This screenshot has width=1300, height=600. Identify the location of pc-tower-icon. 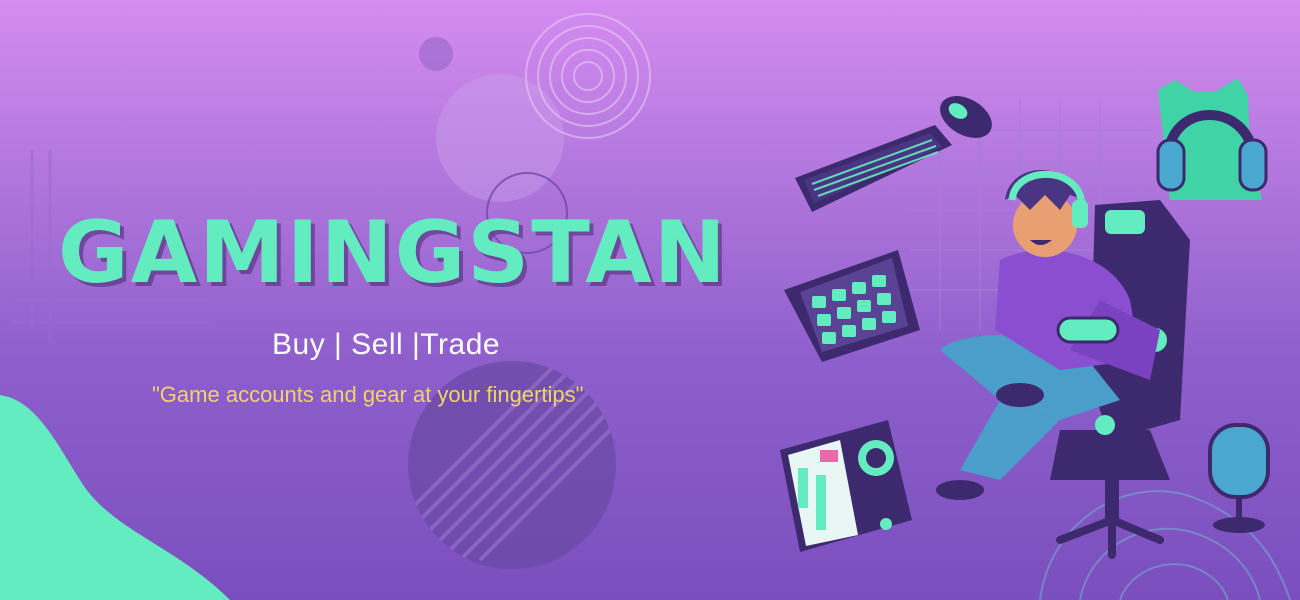
(846, 486).